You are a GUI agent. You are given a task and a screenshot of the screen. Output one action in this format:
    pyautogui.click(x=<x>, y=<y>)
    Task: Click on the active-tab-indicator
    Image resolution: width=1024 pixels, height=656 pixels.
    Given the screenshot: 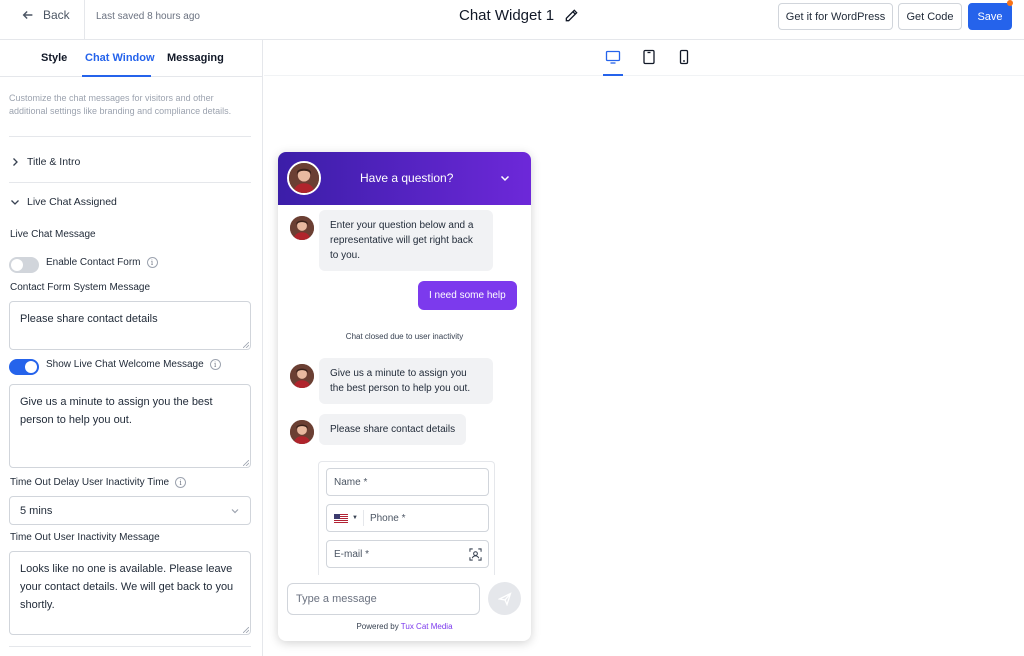 What is the action you would take?
    pyautogui.click(x=116, y=76)
    